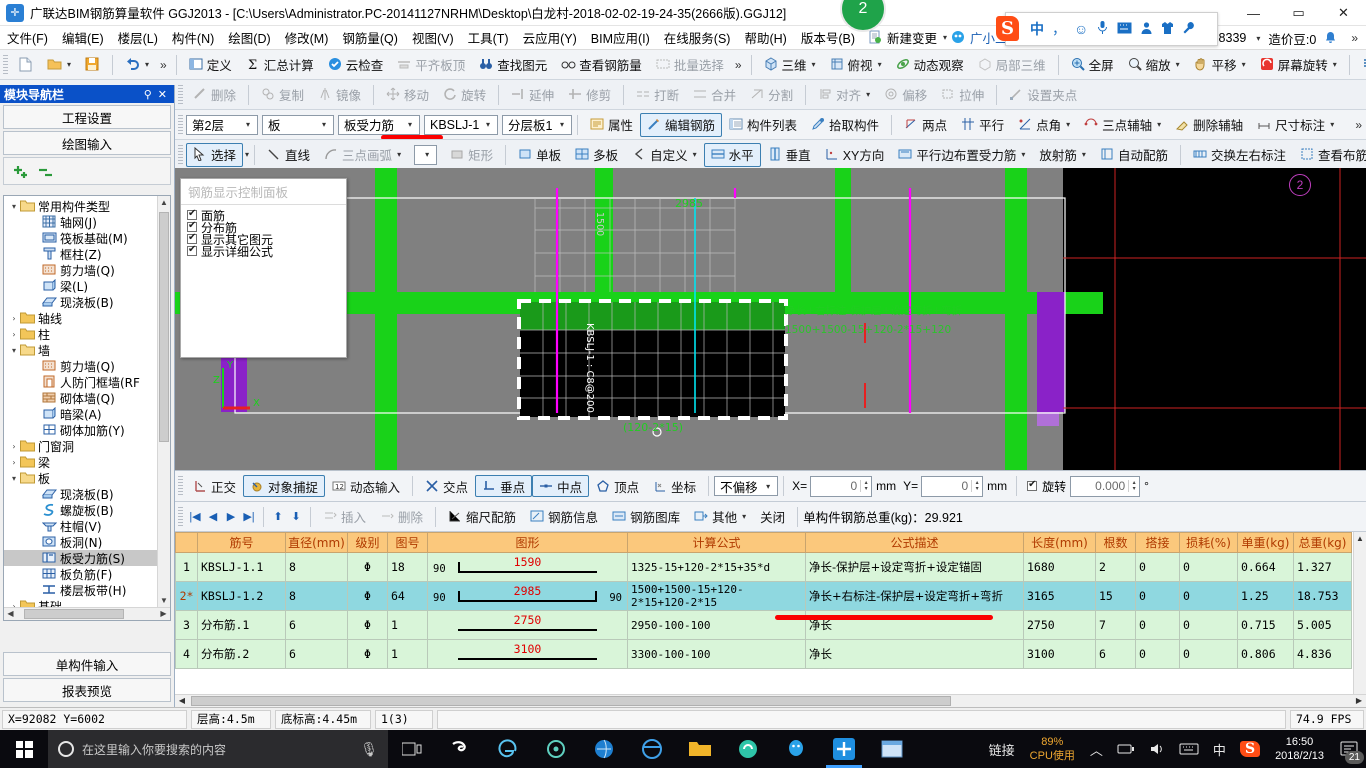 The image size is (1366, 768). What do you see at coordinates (1329, 155) in the screenshot?
I see `view-rebar-layout-button: 查看布筋 ▾` at bounding box center [1329, 155].